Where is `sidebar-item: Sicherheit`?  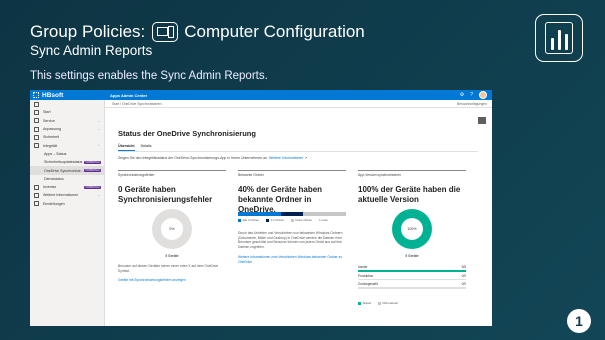
sidebar-item: Sicherheit is located at coordinates (67, 137).